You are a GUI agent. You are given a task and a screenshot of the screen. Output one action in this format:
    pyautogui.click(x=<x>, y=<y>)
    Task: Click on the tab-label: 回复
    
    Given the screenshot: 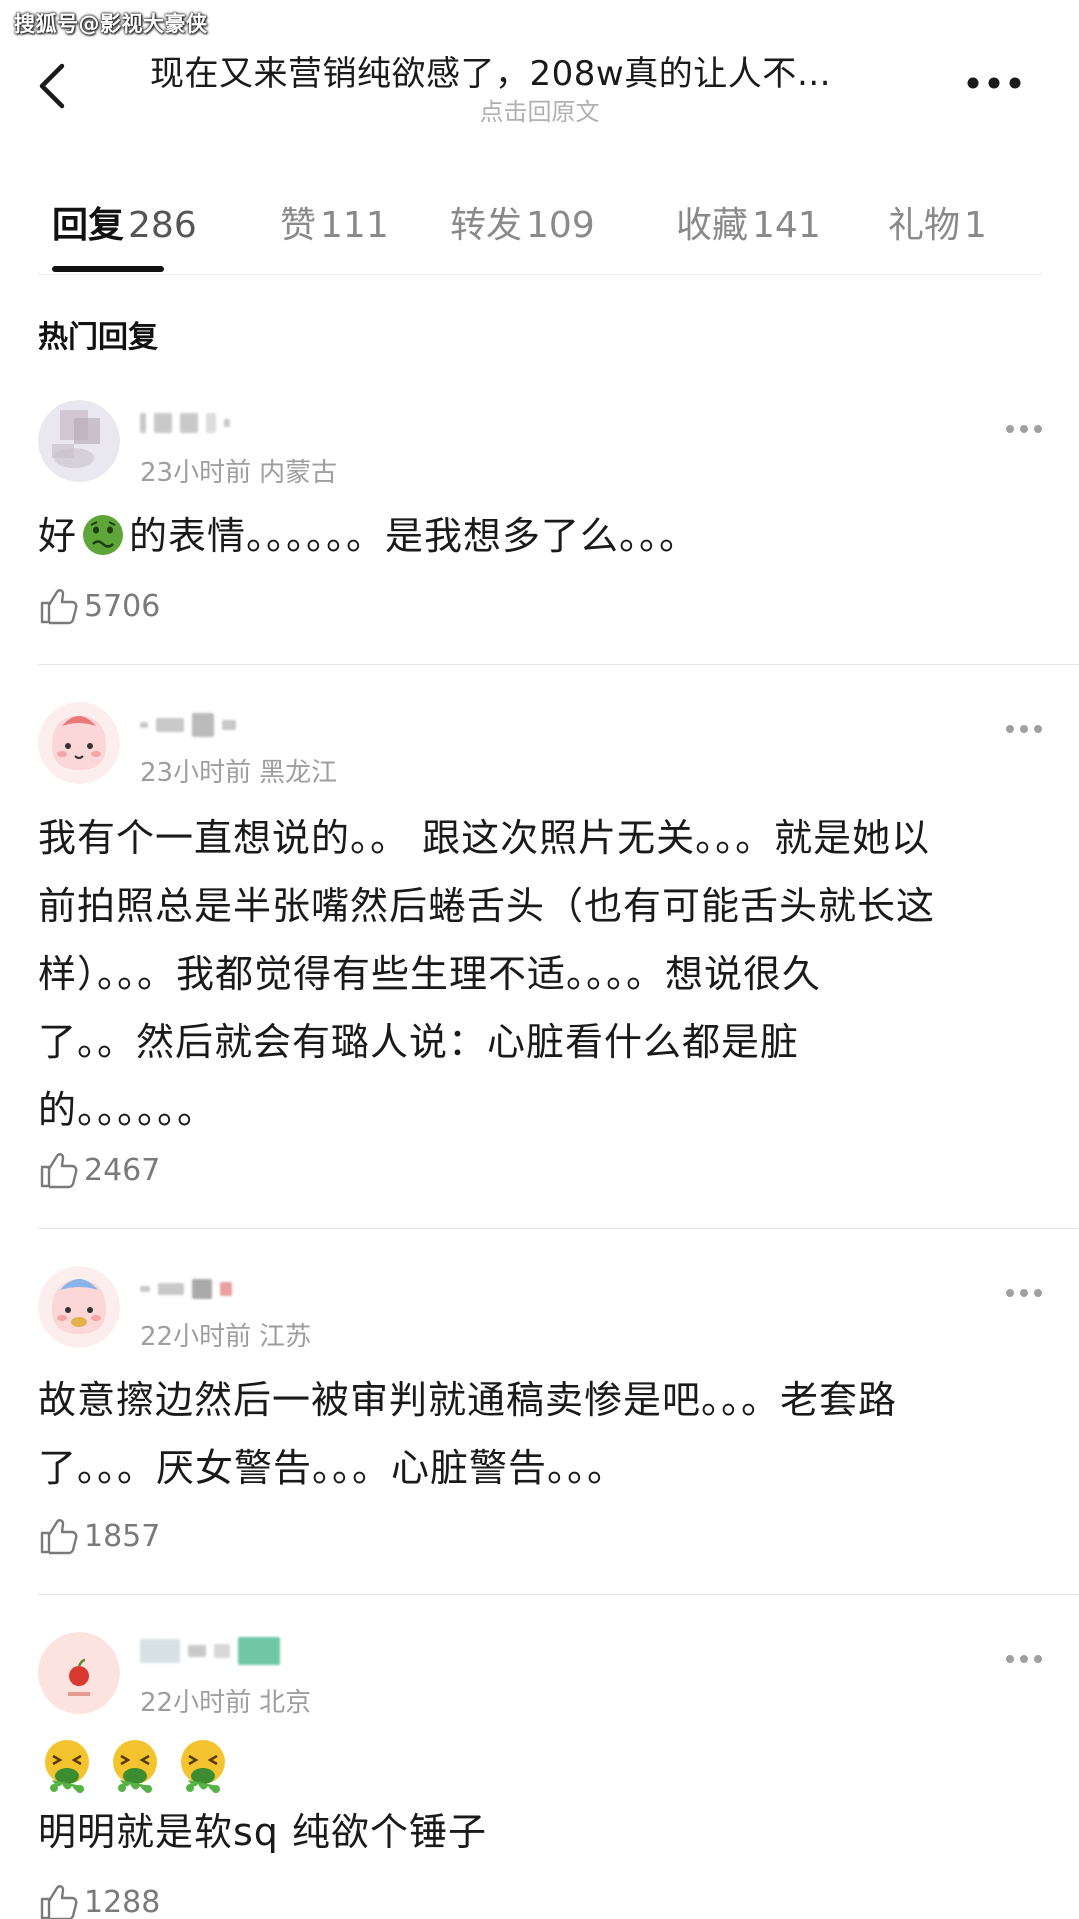 What is the action you would take?
    pyautogui.click(x=88, y=225)
    